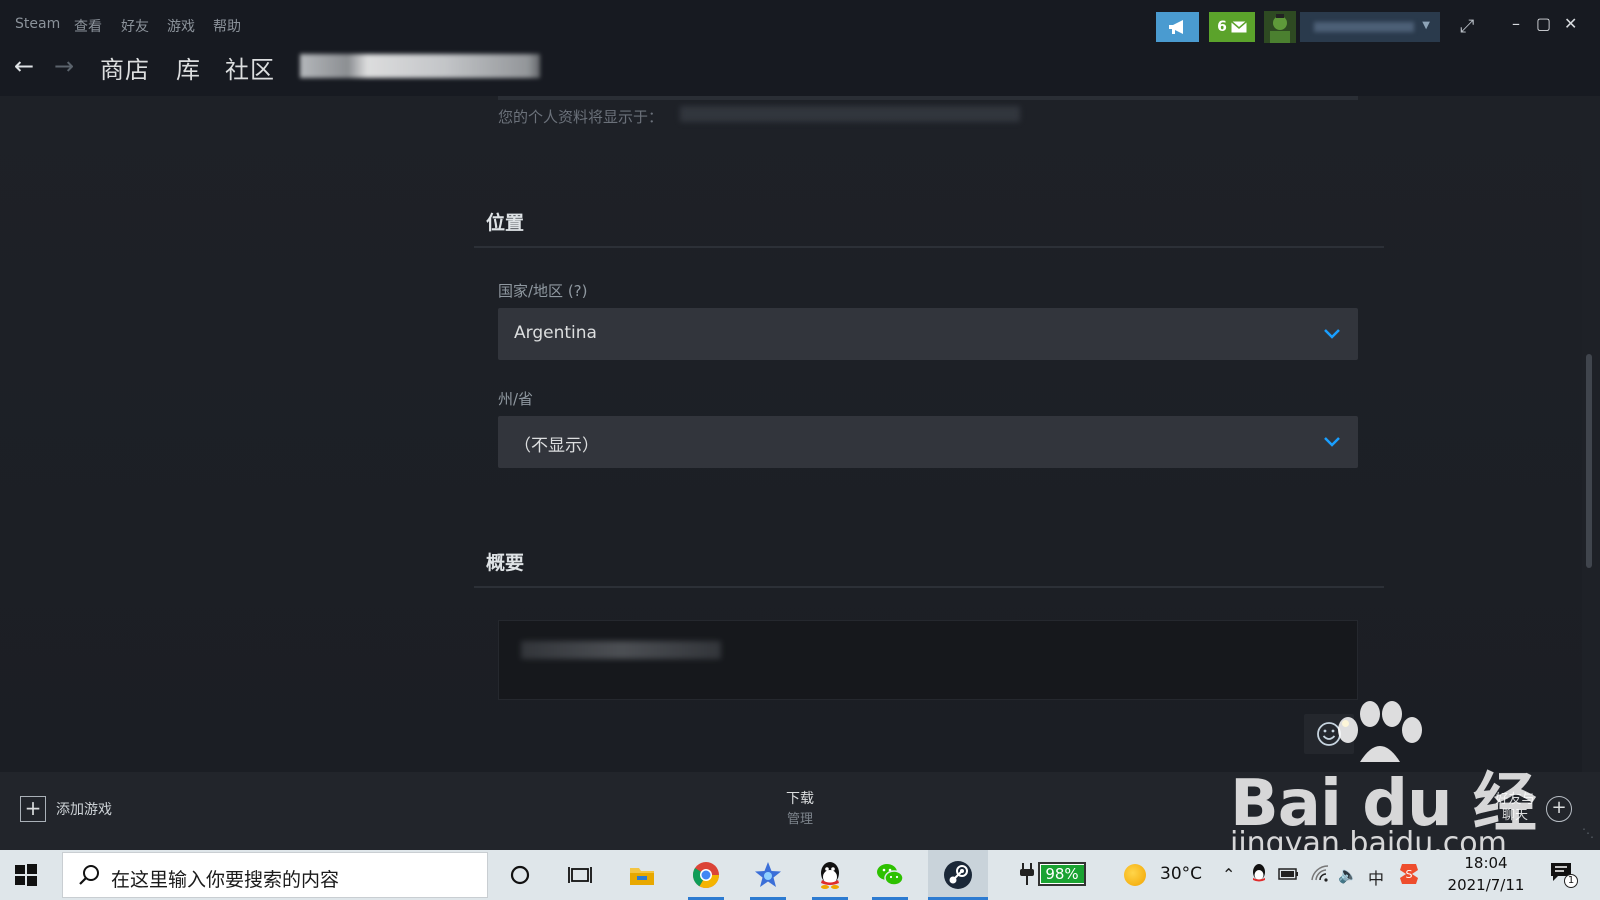 The image size is (1600, 900). I want to click on menu-view: 查看, so click(88, 26).